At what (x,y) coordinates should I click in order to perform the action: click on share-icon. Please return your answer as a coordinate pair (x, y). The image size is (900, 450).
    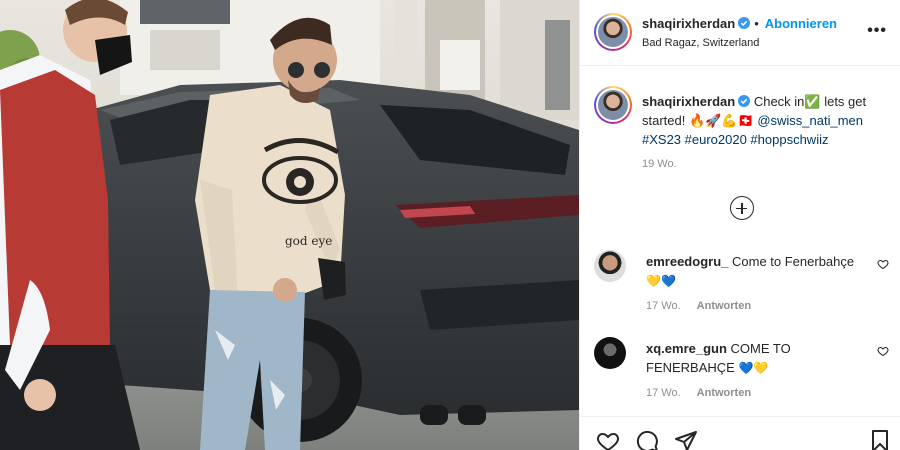
    Looking at the image, I should click on (686, 439).